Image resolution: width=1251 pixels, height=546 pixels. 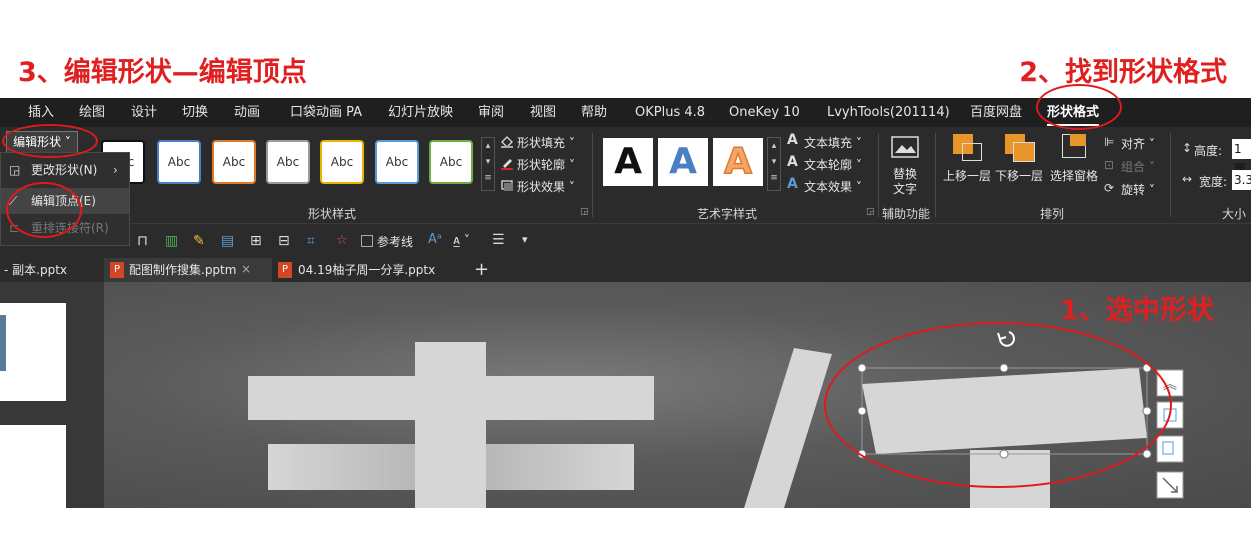 What do you see at coordinates (543, 112) in the screenshot?
I see `tab-view: 视图` at bounding box center [543, 112].